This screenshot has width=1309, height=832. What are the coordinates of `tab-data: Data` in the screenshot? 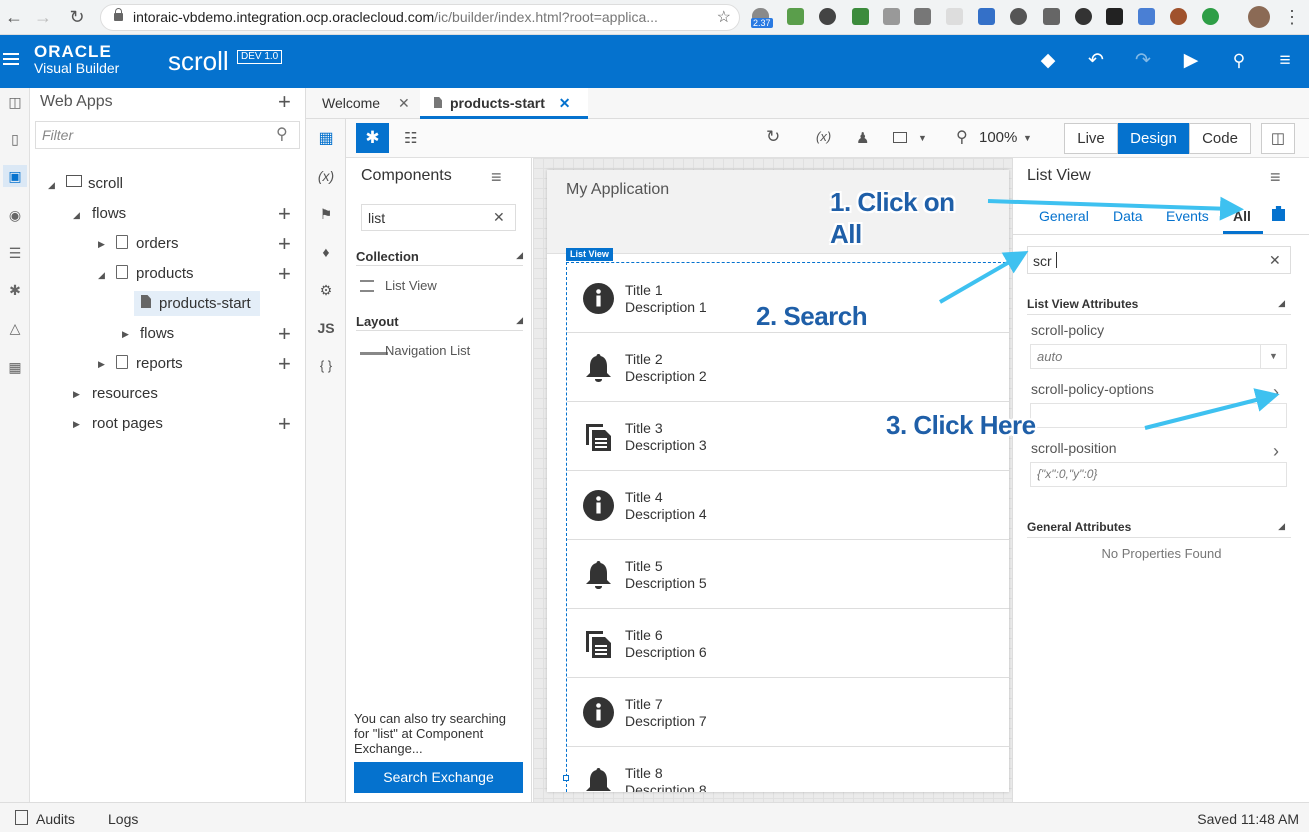 It's located at (1128, 216).